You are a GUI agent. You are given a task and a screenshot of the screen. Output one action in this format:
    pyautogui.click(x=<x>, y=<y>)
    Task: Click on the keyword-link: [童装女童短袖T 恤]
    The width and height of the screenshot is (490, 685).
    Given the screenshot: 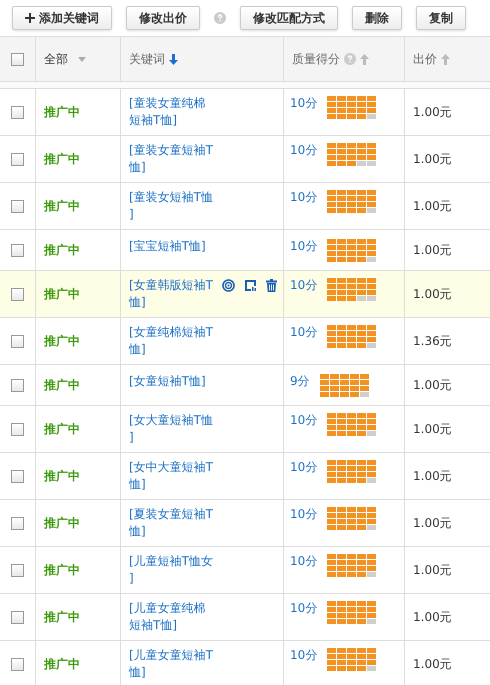 What is the action you would take?
    pyautogui.click(x=171, y=159)
    